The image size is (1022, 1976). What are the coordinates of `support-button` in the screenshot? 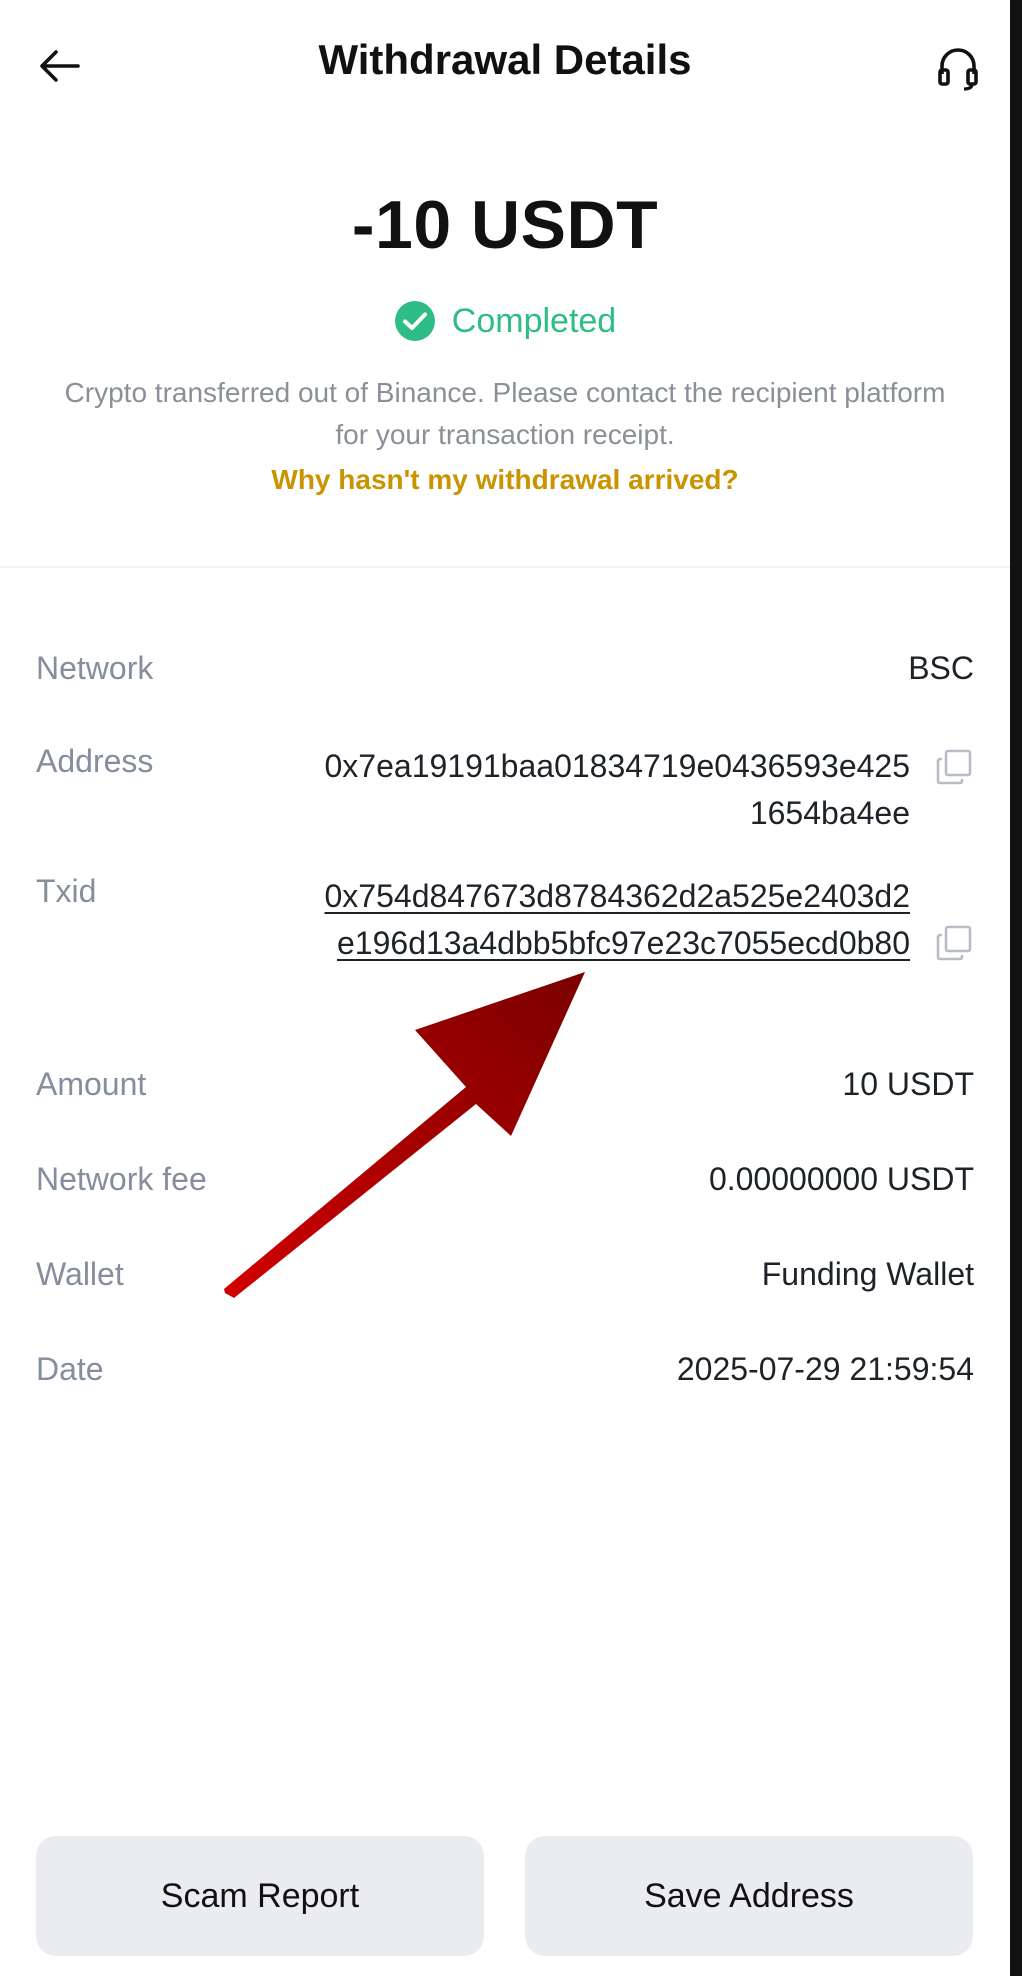 It's located at (958, 68).